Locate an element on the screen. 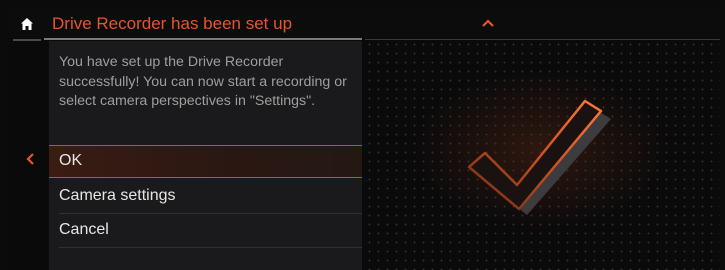  option-divider is located at coordinates (210, 247).